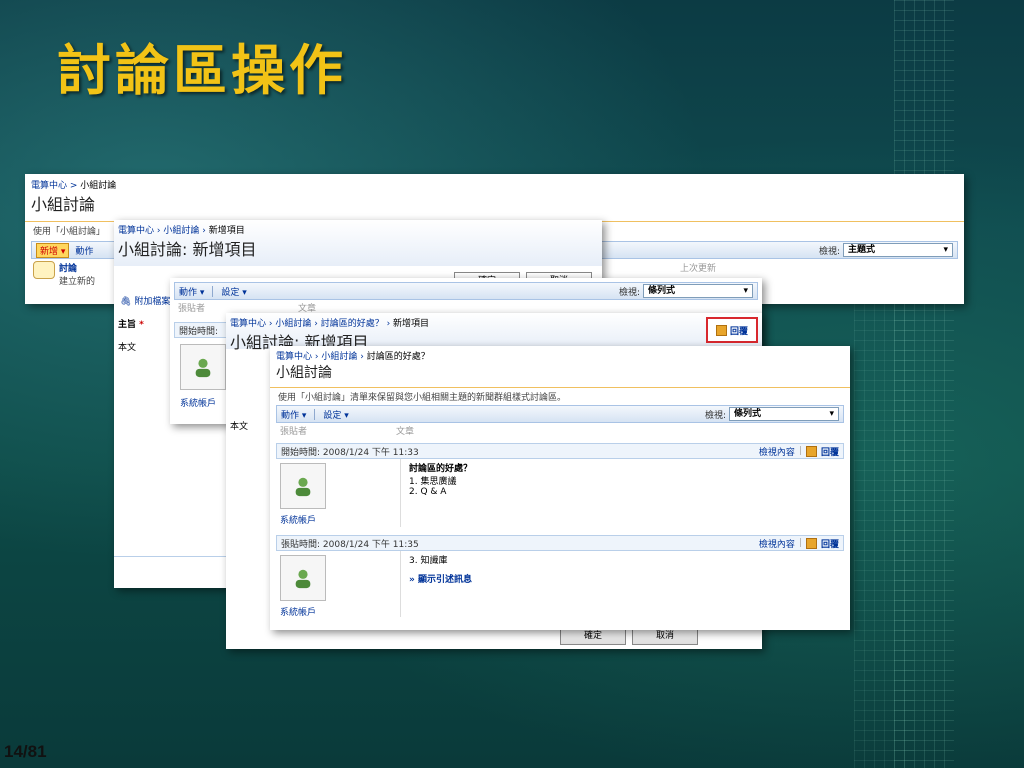 Image resolution: width=1024 pixels, height=768 pixels. What do you see at coordinates (422, 398) in the screenshot?
I see `page-description: 使用「小組討論」清單來保留與您小組相關主題的新聞群組樣式討論區。` at bounding box center [422, 398].